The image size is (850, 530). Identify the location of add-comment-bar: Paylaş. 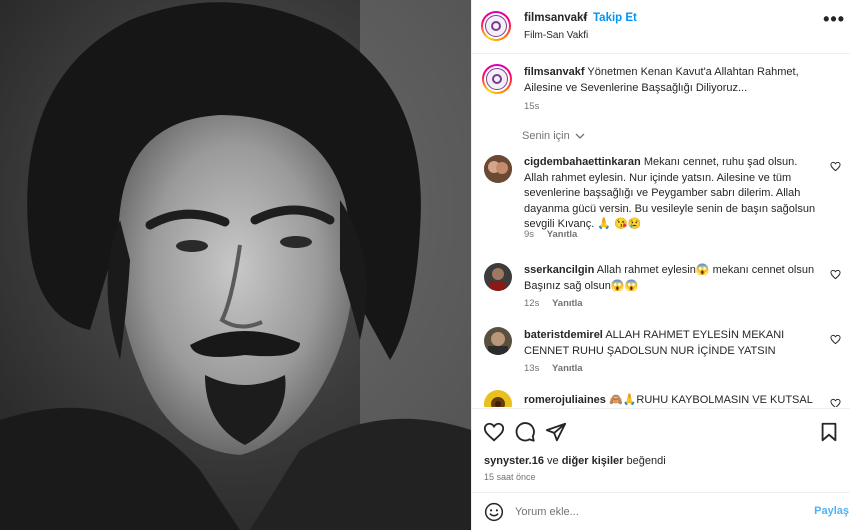
(661, 511).